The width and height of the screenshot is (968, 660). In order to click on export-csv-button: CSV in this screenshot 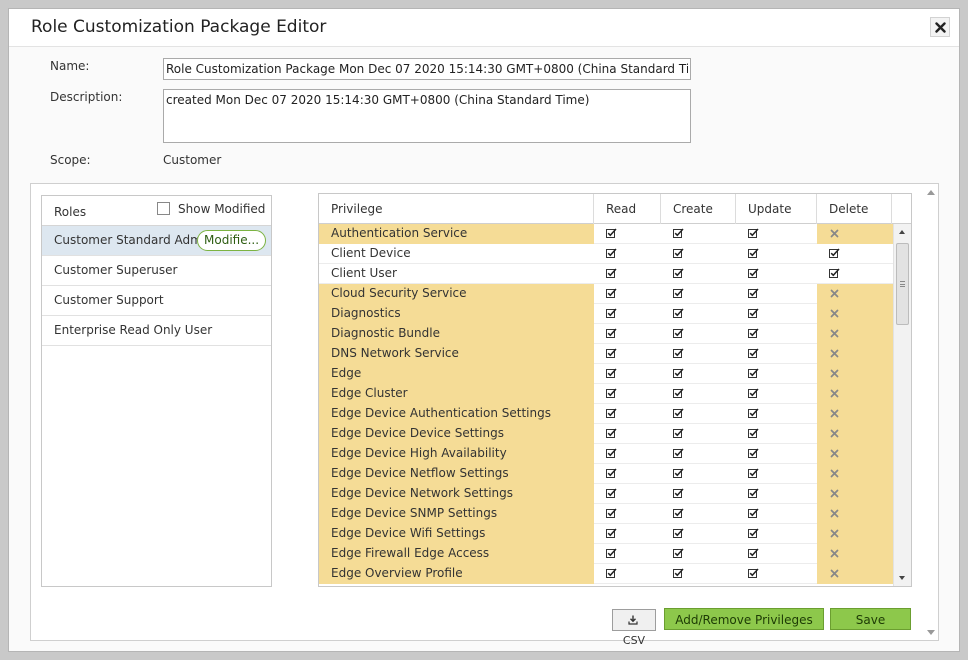, I will do `click(634, 628)`.